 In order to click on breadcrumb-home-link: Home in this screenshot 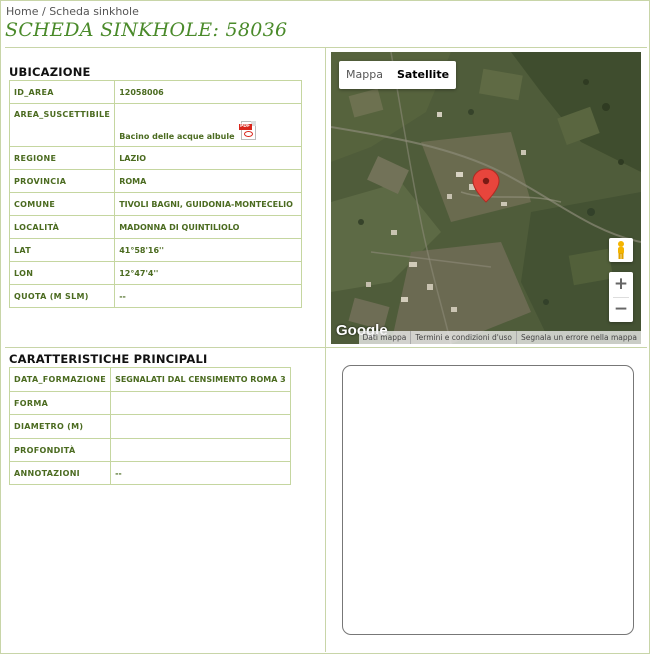, I will do `click(22, 11)`.